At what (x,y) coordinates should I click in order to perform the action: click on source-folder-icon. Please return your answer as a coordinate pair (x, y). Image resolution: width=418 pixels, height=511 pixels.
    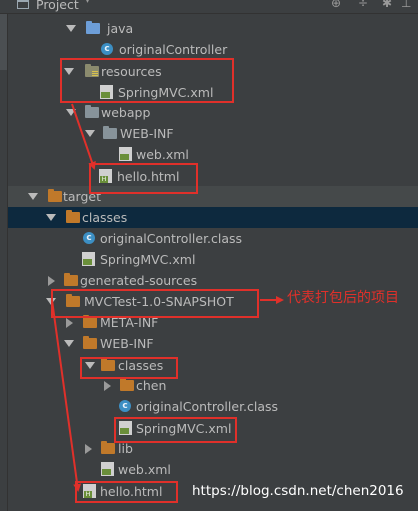
    Looking at the image, I should click on (93, 27).